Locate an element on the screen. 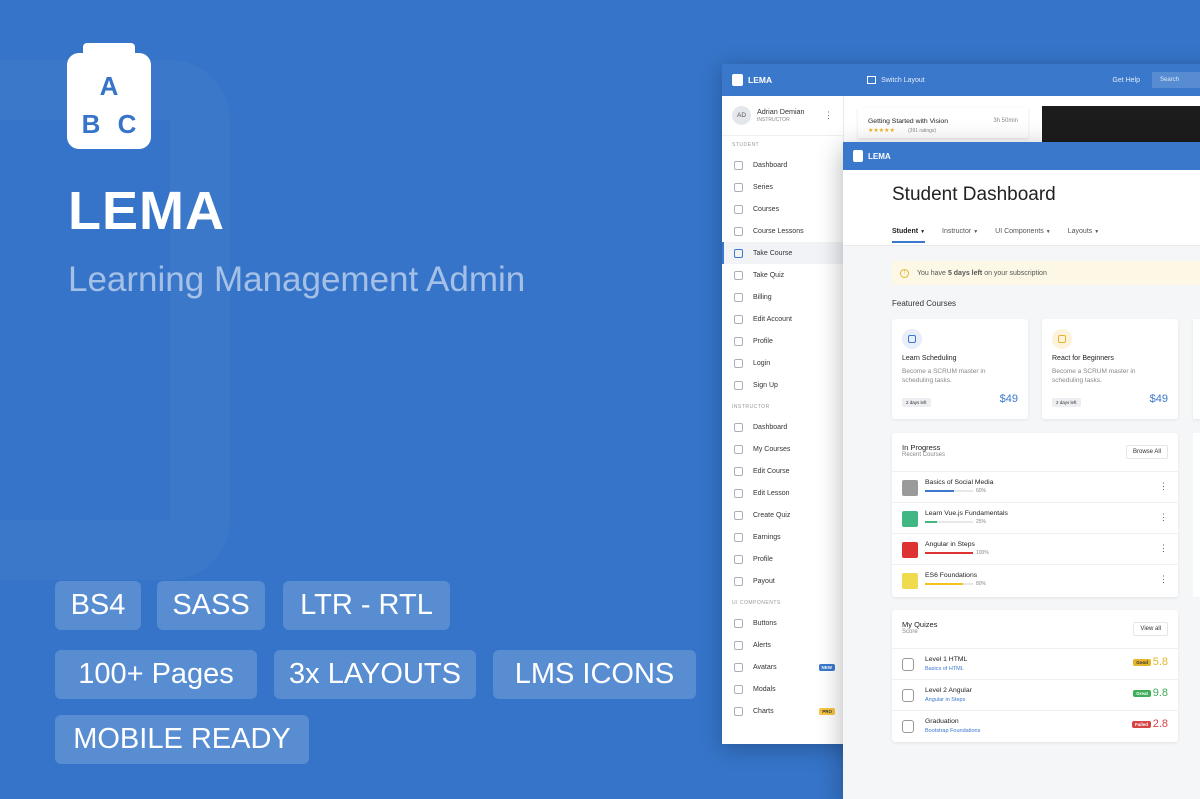  sidebar-item-my-courses: My Courses is located at coordinates (782, 449).